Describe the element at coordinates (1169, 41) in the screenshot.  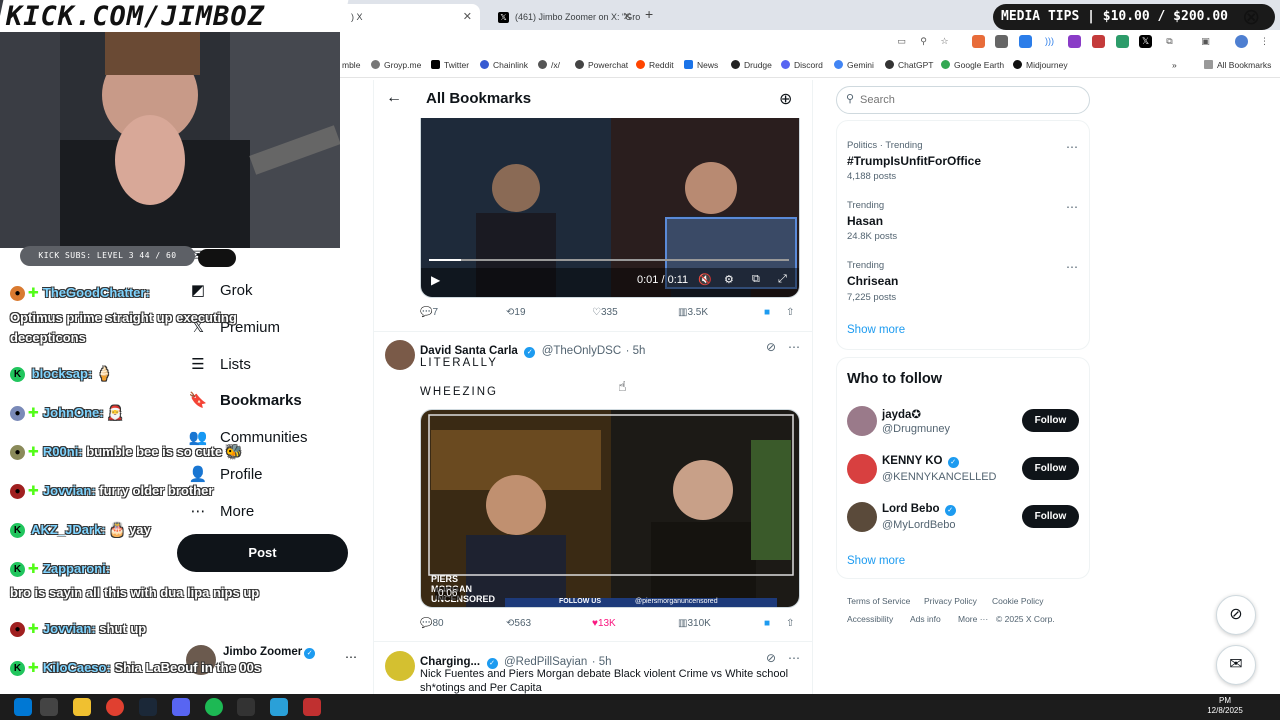
I see `puzzle-icon: ⧉` at that location.